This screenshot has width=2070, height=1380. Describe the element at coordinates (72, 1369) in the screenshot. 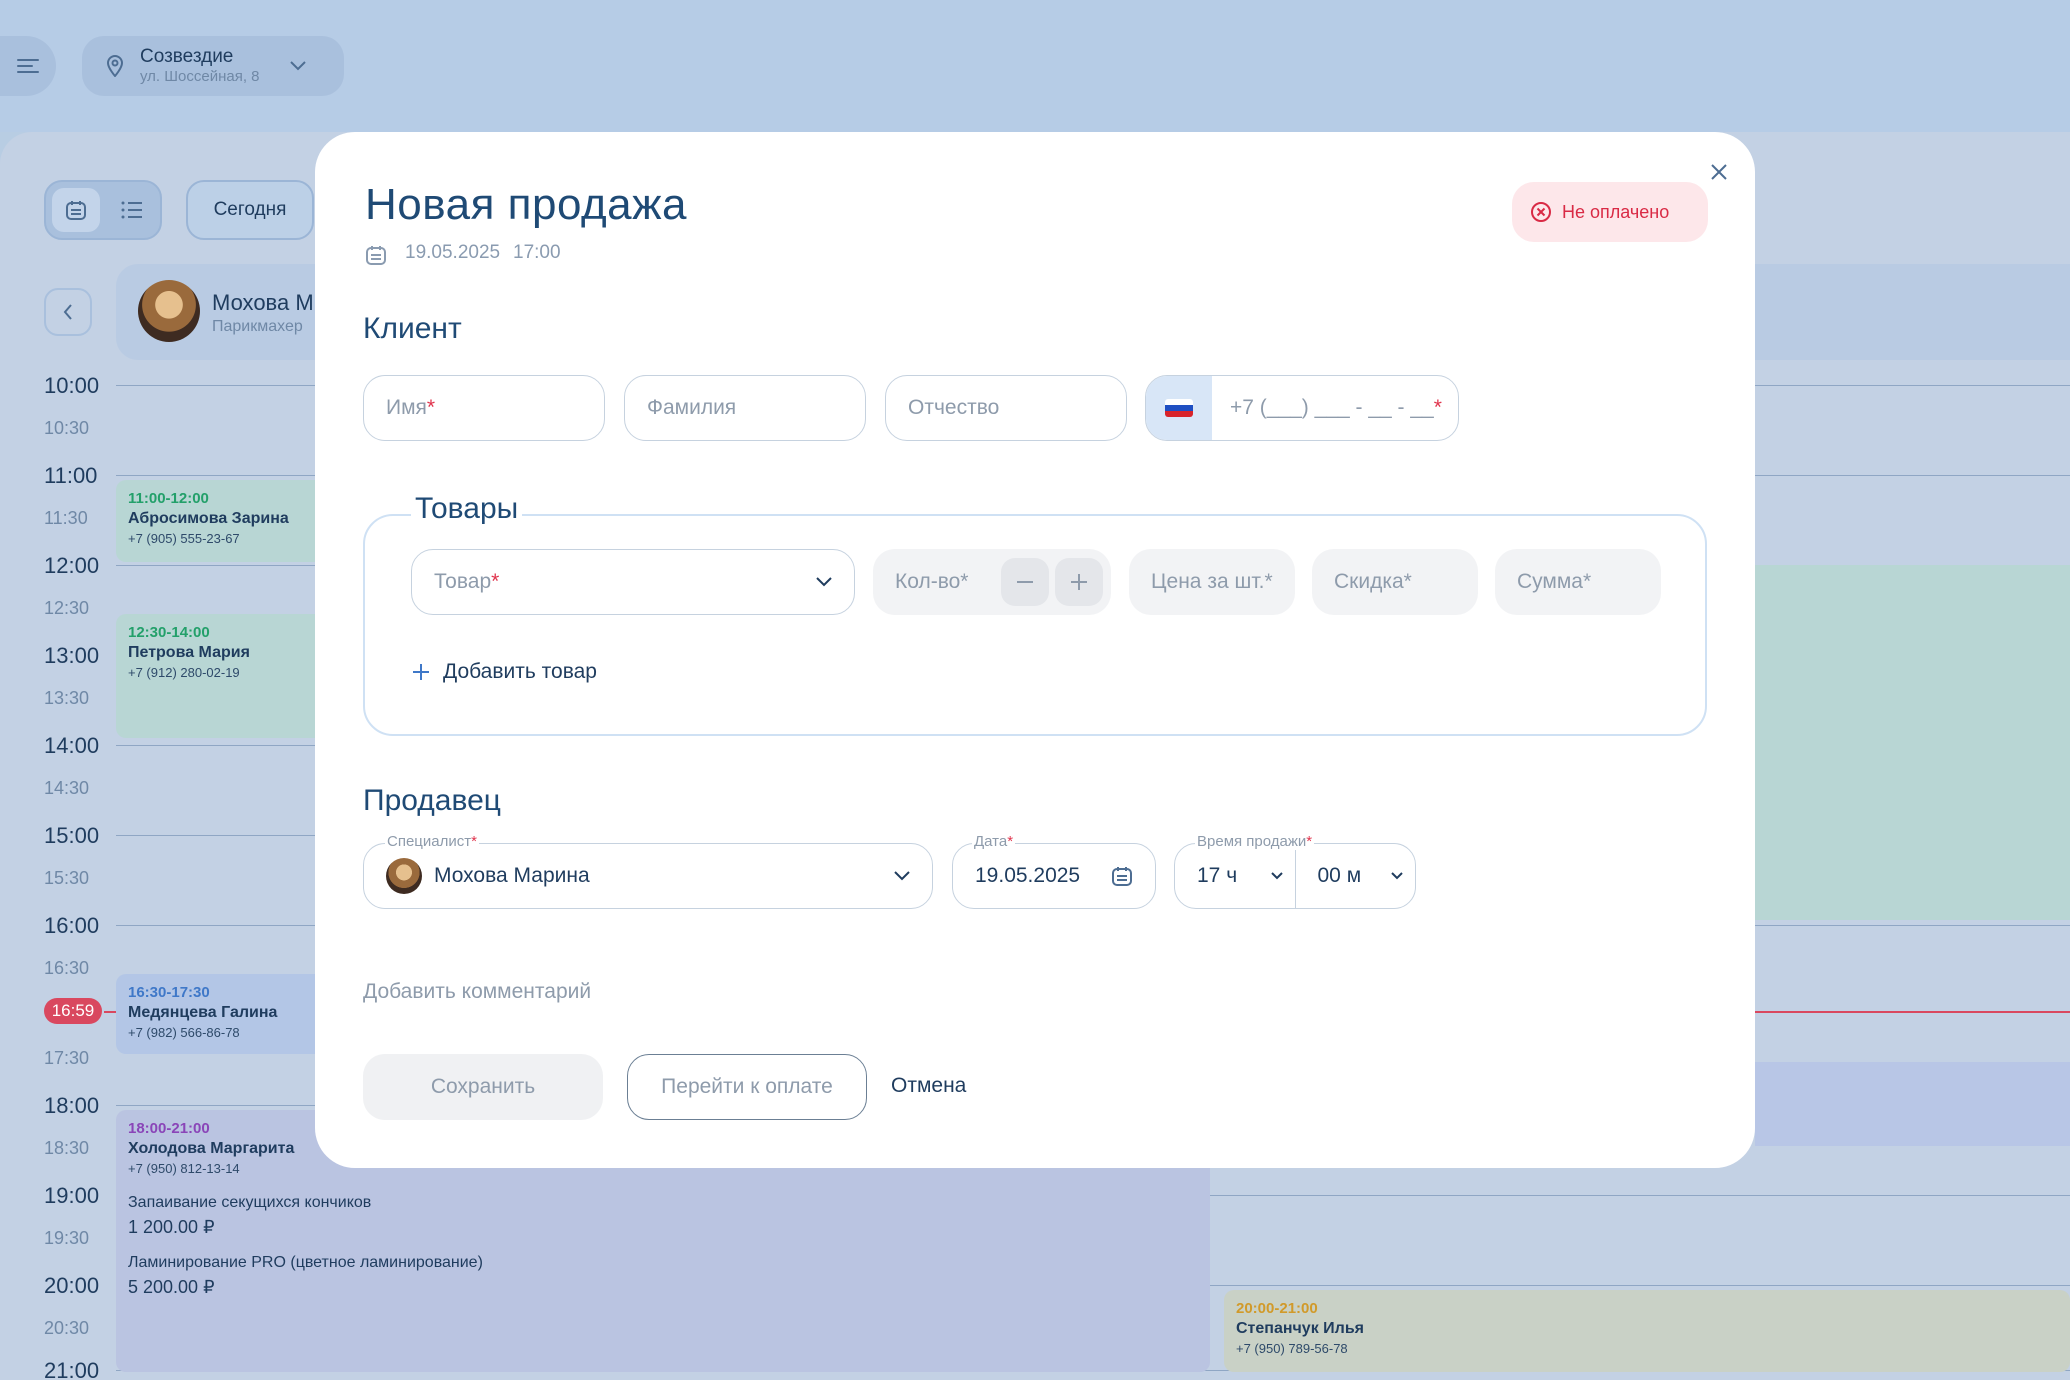

I see `time-label: 21:00` at that location.